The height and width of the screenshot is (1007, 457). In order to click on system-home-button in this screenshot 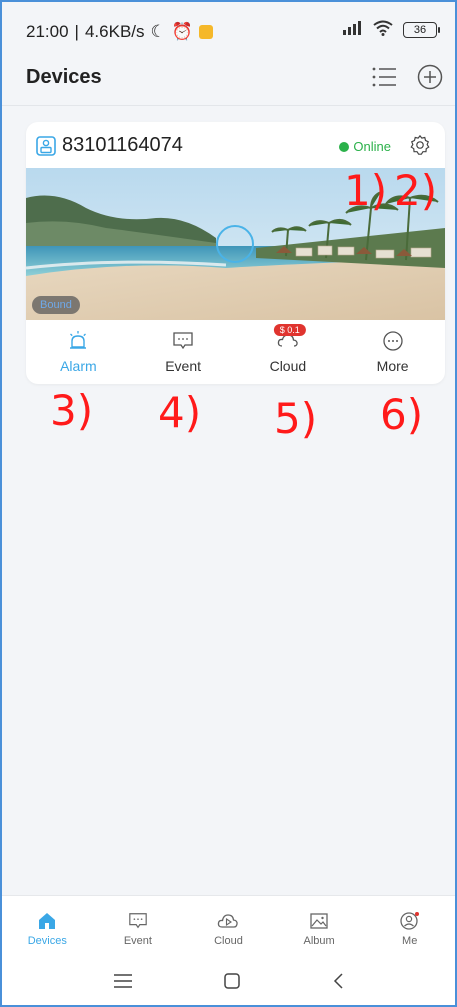, I will do `click(232, 983)`.